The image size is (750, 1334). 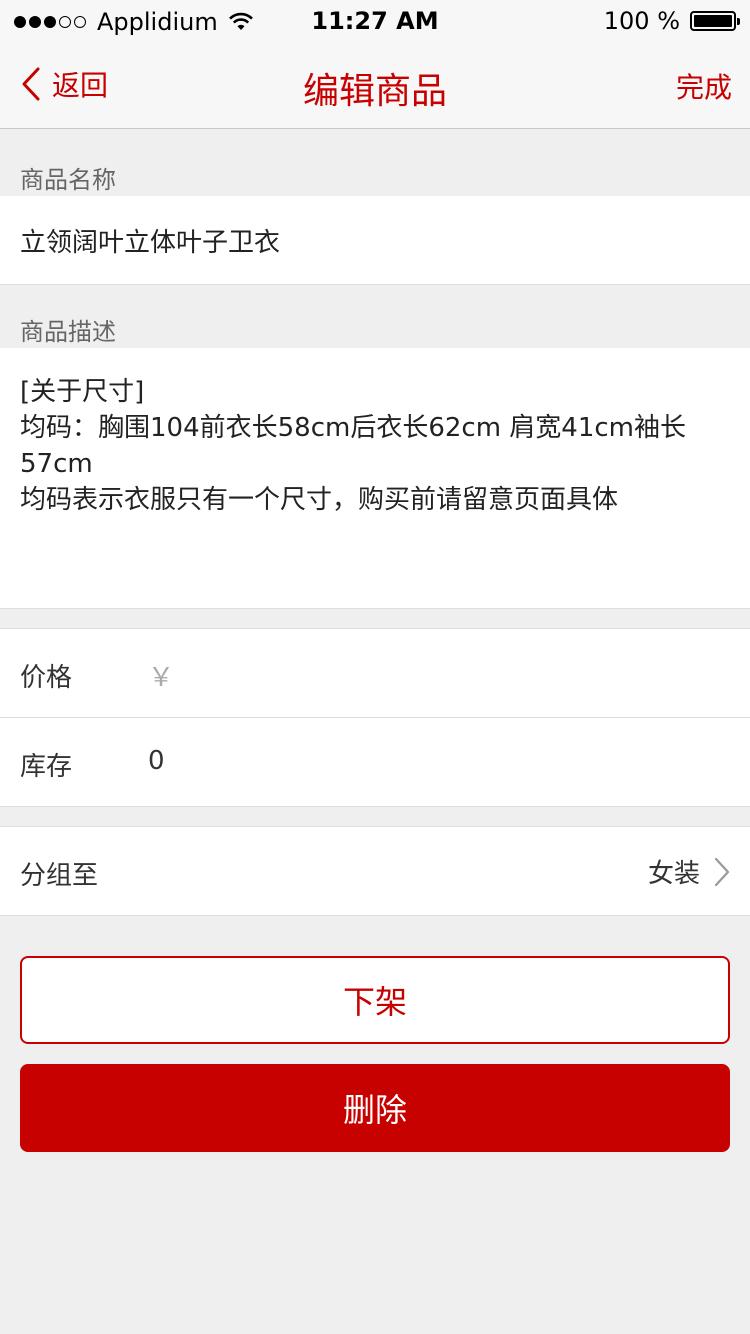 What do you see at coordinates (673, 874) in the screenshot?
I see `group-value: 女装` at bounding box center [673, 874].